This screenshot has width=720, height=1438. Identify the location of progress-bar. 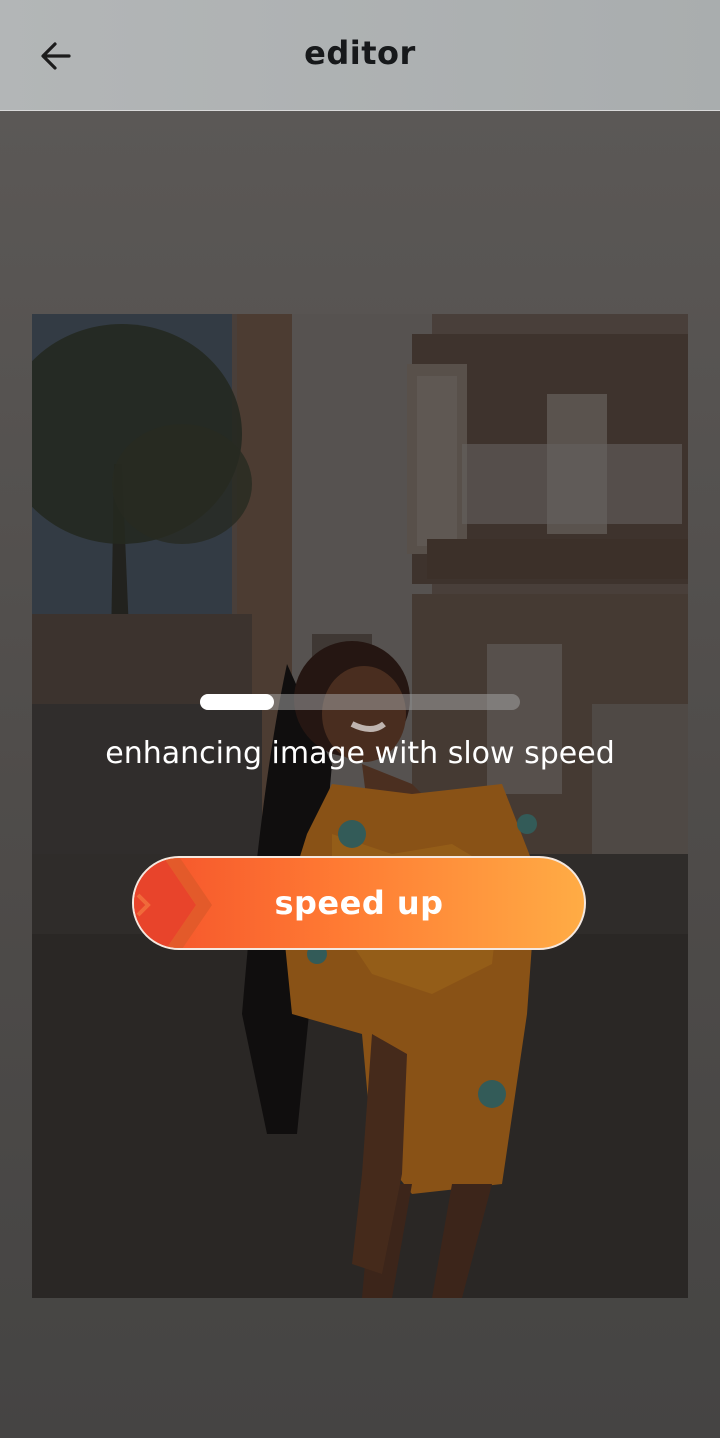
(360, 702).